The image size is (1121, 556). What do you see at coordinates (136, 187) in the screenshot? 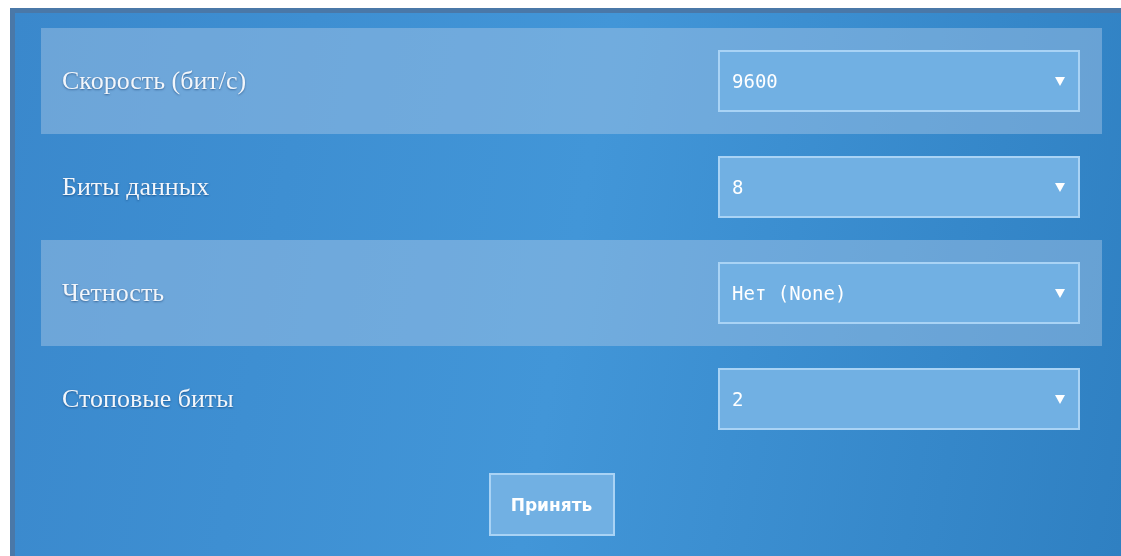
I see `setting-label: Биты данных` at bounding box center [136, 187].